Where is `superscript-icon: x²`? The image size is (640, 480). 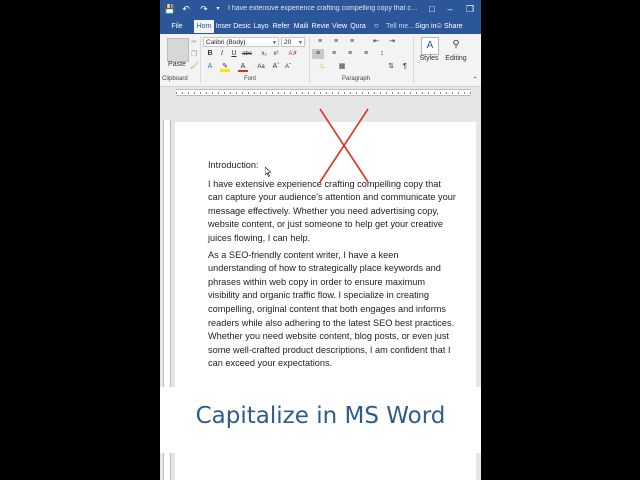 superscript-icon: x² is located at coordinates (276, 54).